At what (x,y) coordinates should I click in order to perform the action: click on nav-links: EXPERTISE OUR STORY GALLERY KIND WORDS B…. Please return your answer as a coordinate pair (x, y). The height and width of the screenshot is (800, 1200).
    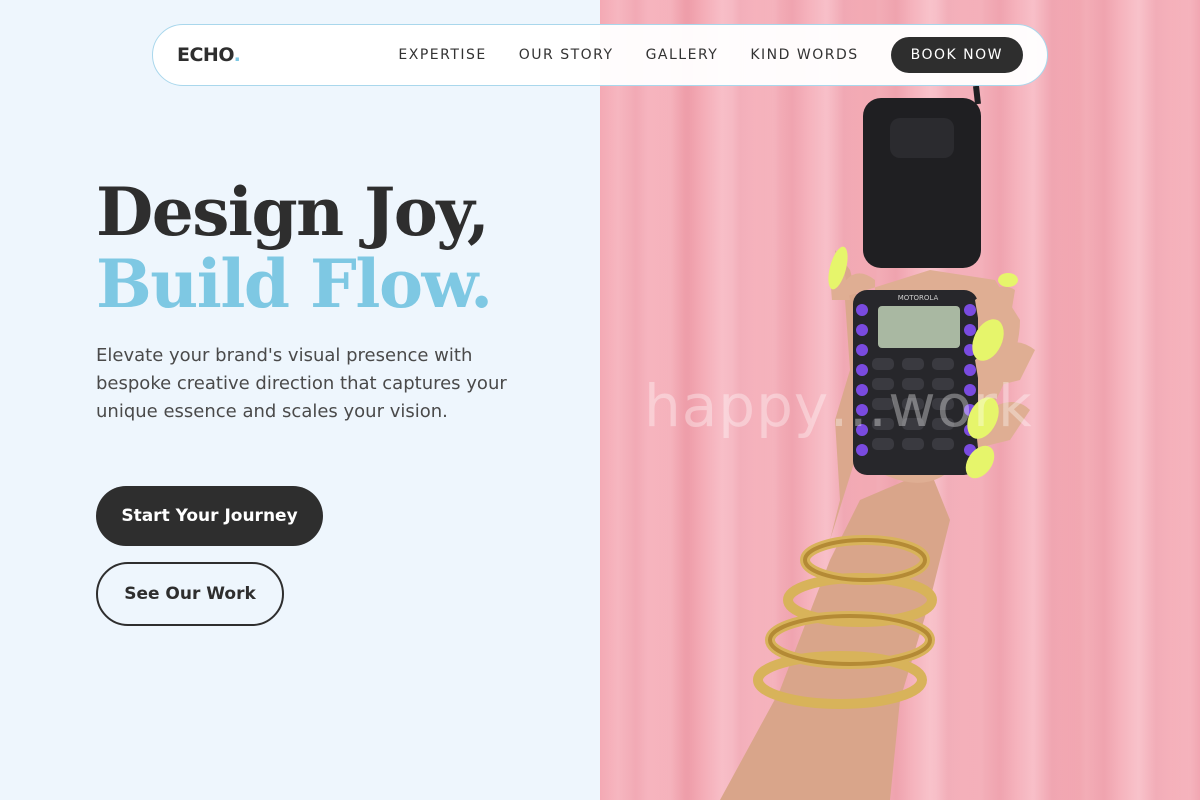
    Looking at the image, I should click on (710, 55).